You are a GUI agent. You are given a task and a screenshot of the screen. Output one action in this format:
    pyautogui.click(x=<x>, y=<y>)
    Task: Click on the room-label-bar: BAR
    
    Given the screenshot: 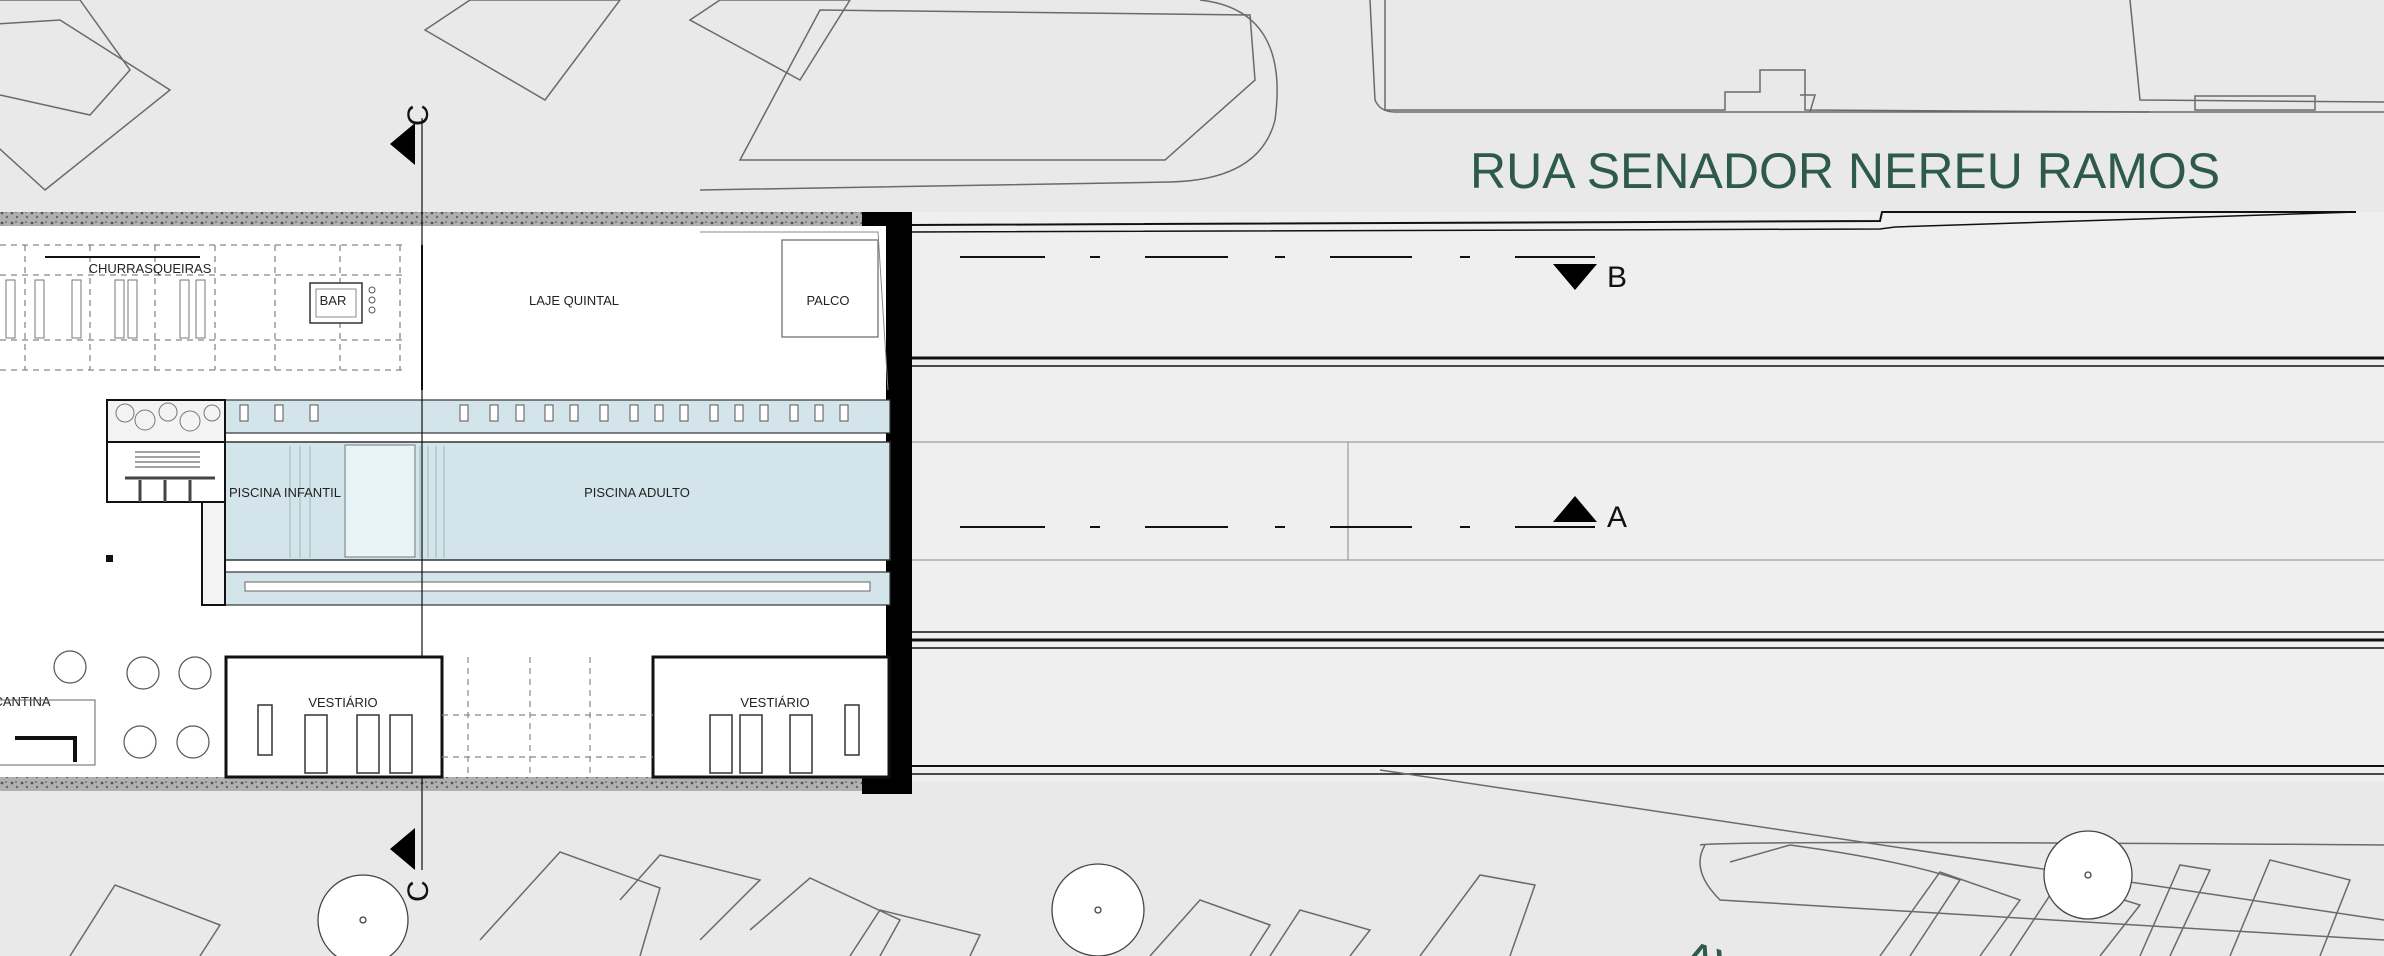 What is the action you would take?
    pyautogui.click(x=333, y=300)
    